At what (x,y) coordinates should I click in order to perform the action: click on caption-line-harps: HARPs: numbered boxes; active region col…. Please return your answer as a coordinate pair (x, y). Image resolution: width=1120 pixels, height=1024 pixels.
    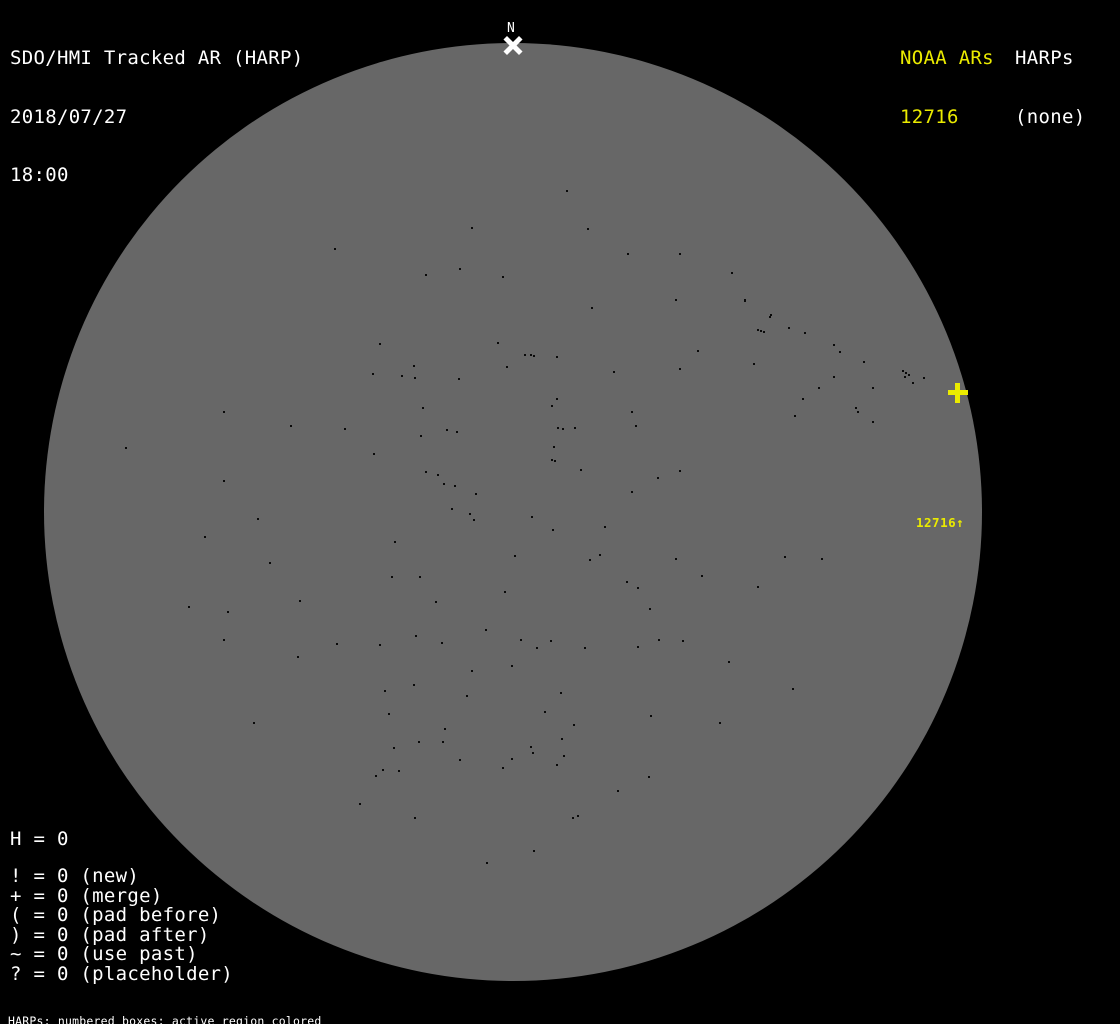
    Looking at the image, I should click on (165, 1019).